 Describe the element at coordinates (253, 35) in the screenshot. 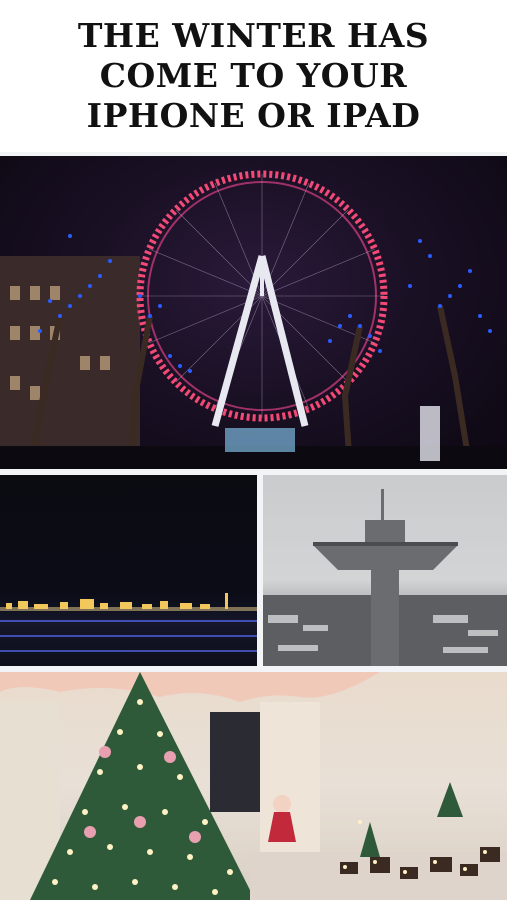

I see `headline-line-1: THE WINTER HAS` at that location.